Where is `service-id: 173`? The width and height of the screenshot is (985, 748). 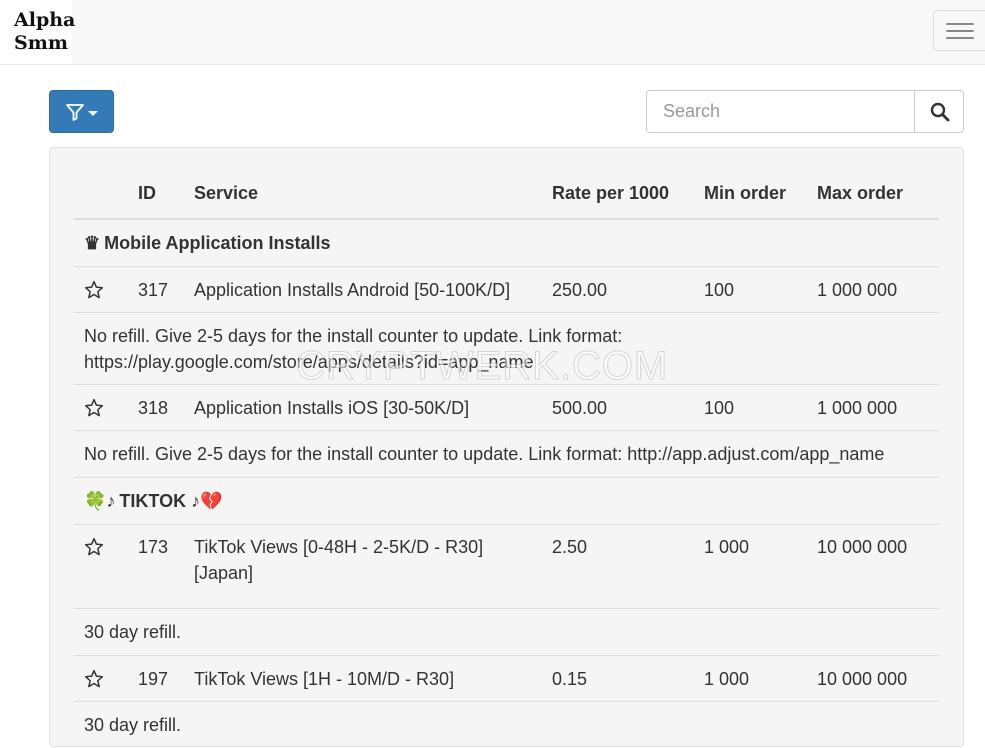 service-id: 173 is located at coordinates (156, 567).